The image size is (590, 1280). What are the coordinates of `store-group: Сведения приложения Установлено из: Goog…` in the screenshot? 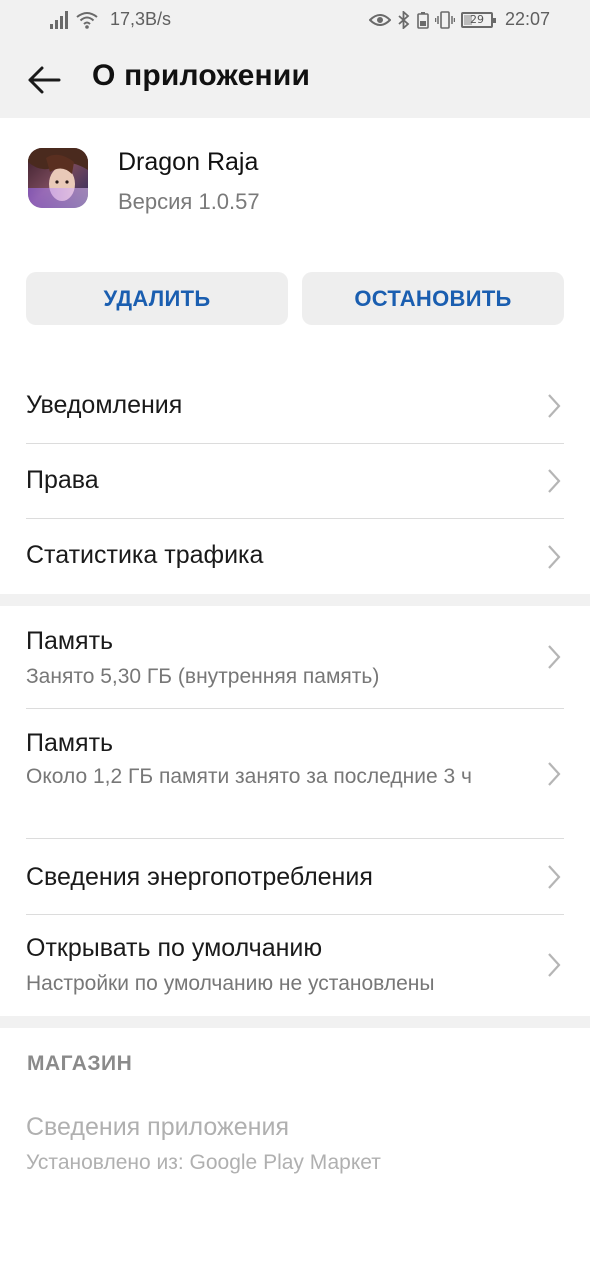 It's located at (295, 1145).